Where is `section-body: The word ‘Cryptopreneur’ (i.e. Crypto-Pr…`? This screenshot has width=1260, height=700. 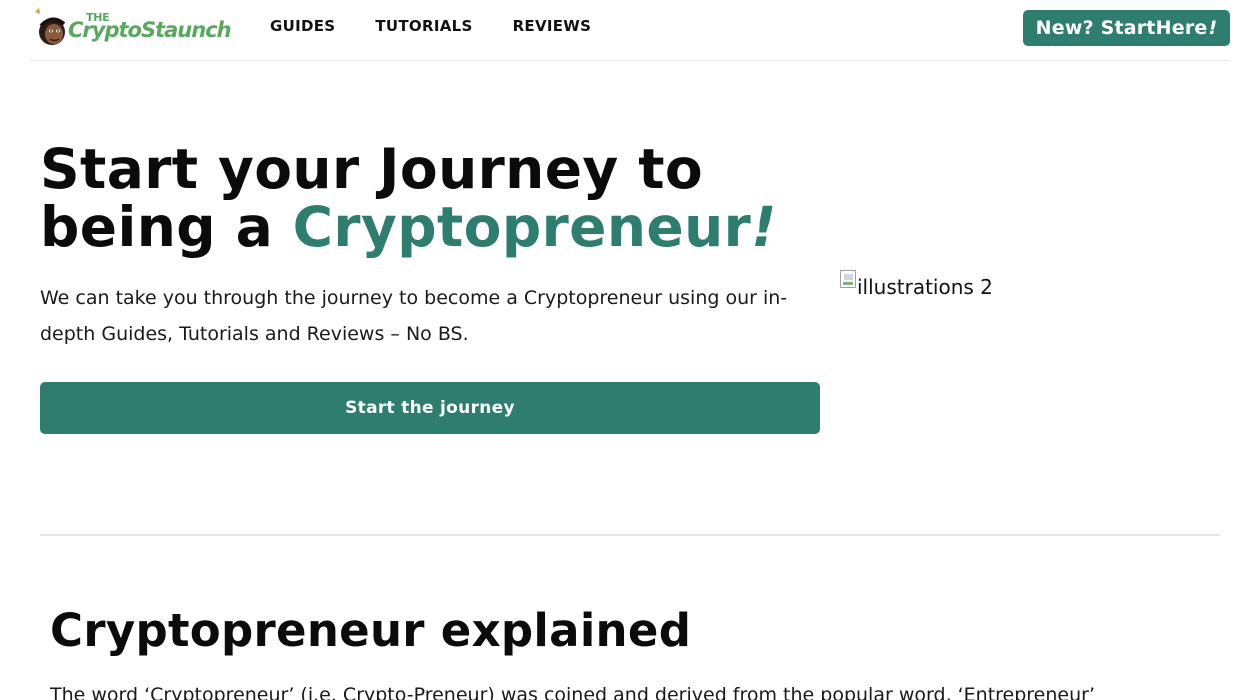
section-body: The word ‘Cryptopreneur’ (i.e. Crypto-Pr… is located at coordinates (572, 692).